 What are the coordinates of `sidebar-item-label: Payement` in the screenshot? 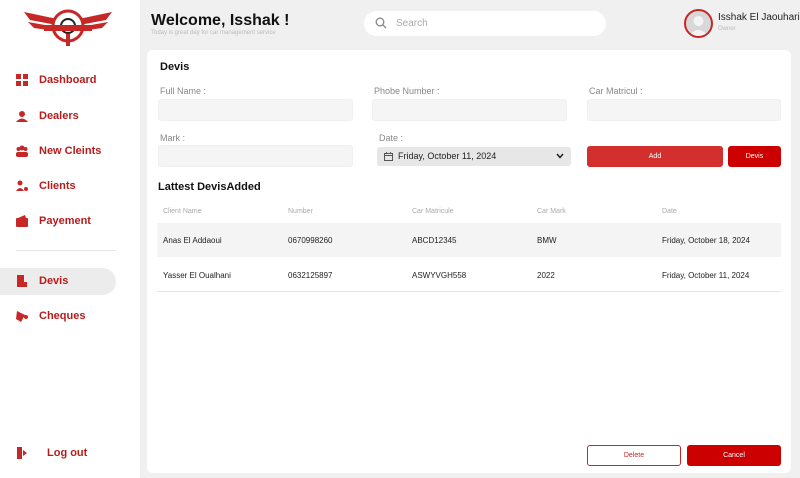 It's located at (65, 221).